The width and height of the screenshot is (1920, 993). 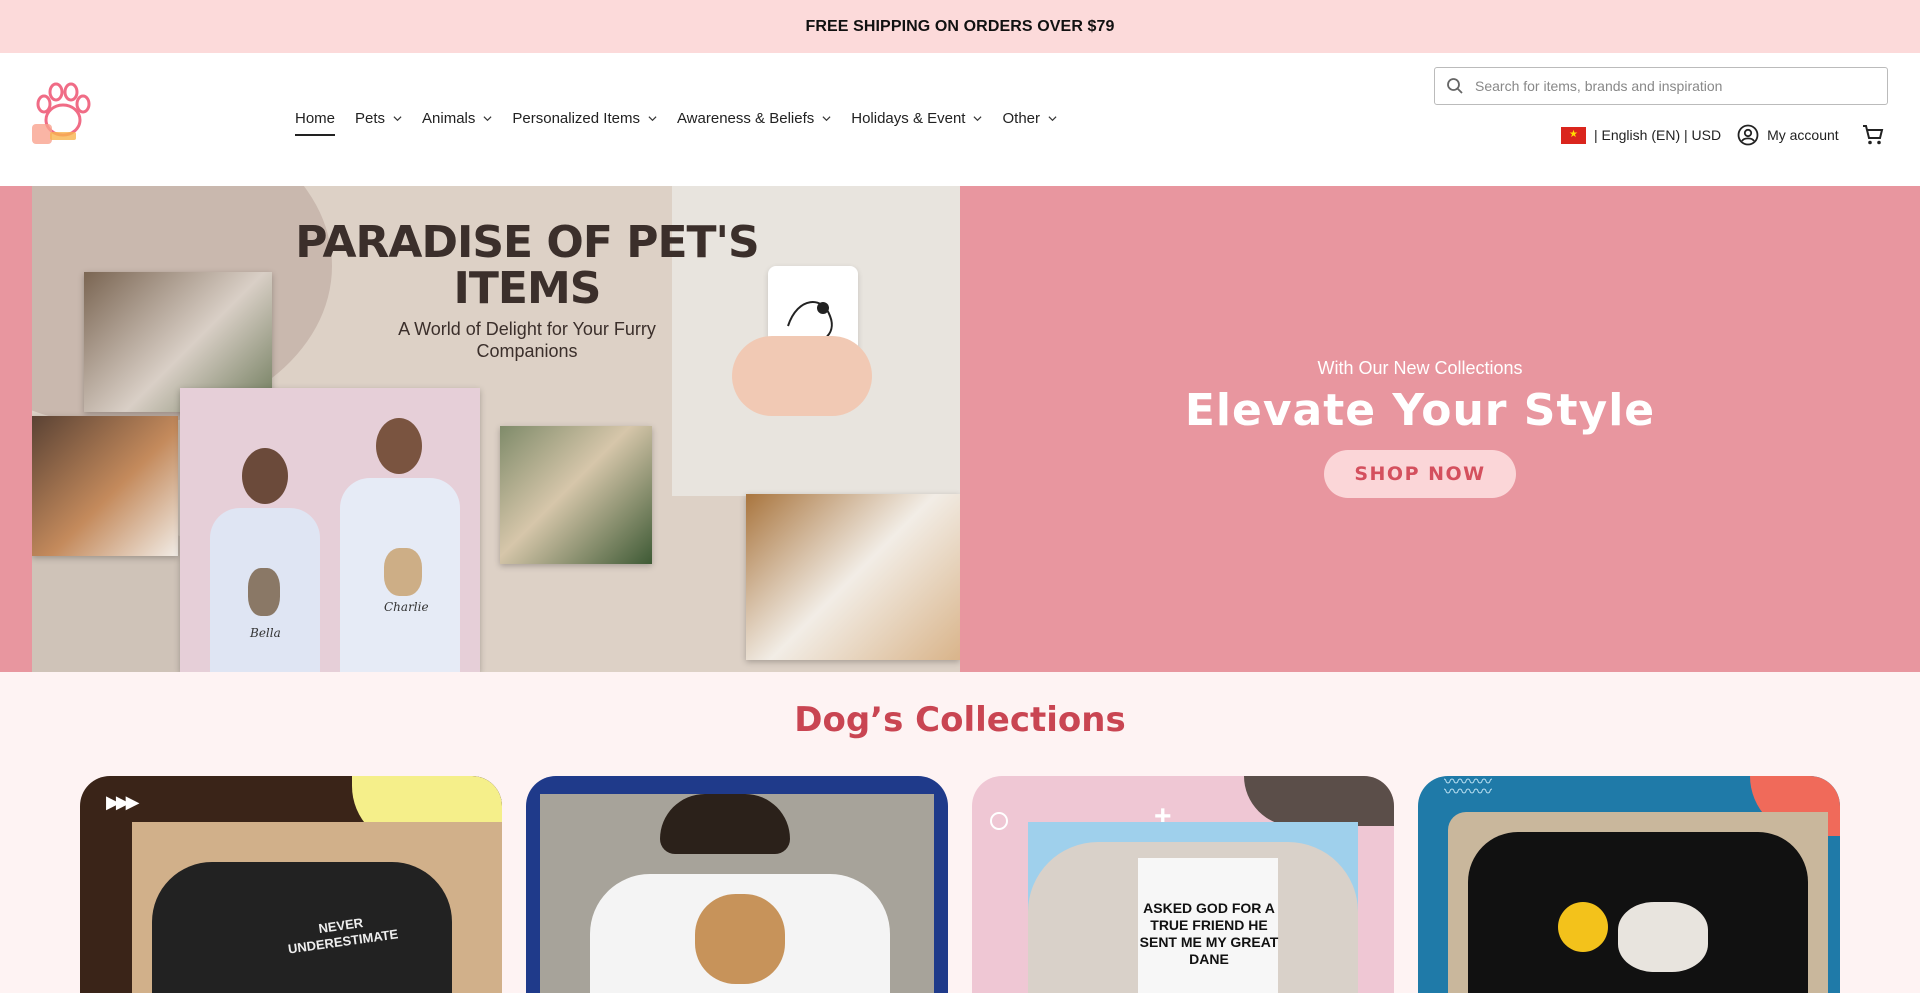 I want to click on paw-icon, so click(x=61, y=113).